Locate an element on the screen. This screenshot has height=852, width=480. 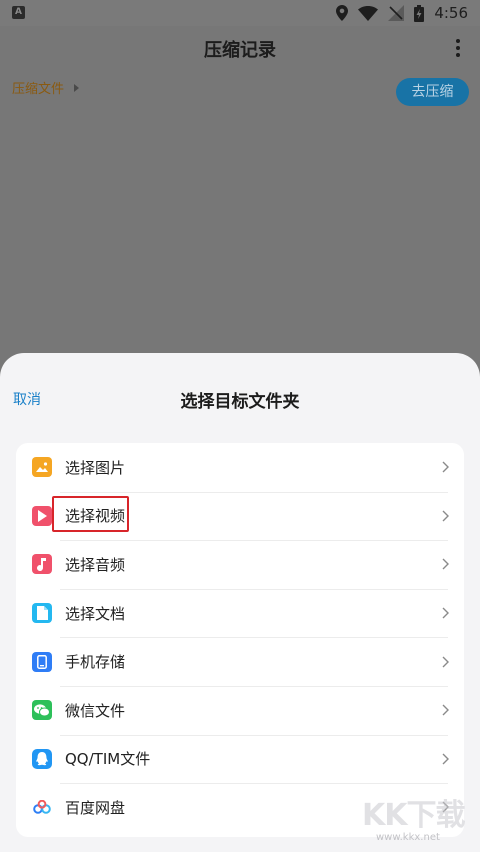
app-bar: 压缩记录 is located at coordinates (240, 49).